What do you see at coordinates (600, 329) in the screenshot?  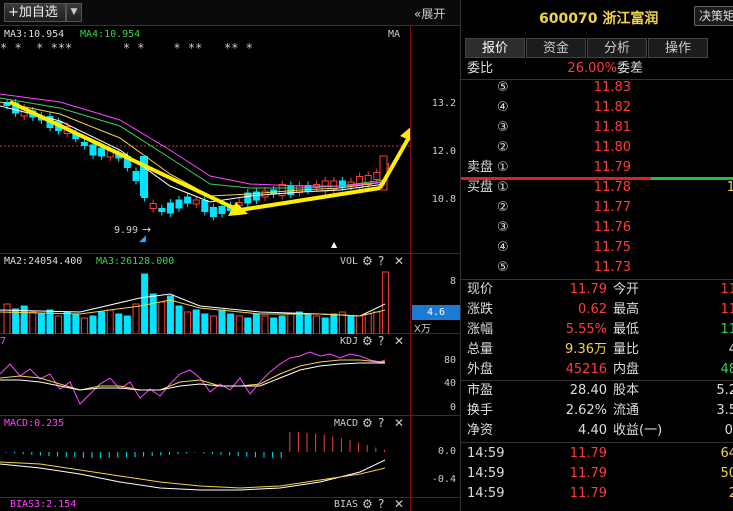 I see `quote-row-pct: 涨幅 5.55% 最低 11` at bounding box center [600, 329].